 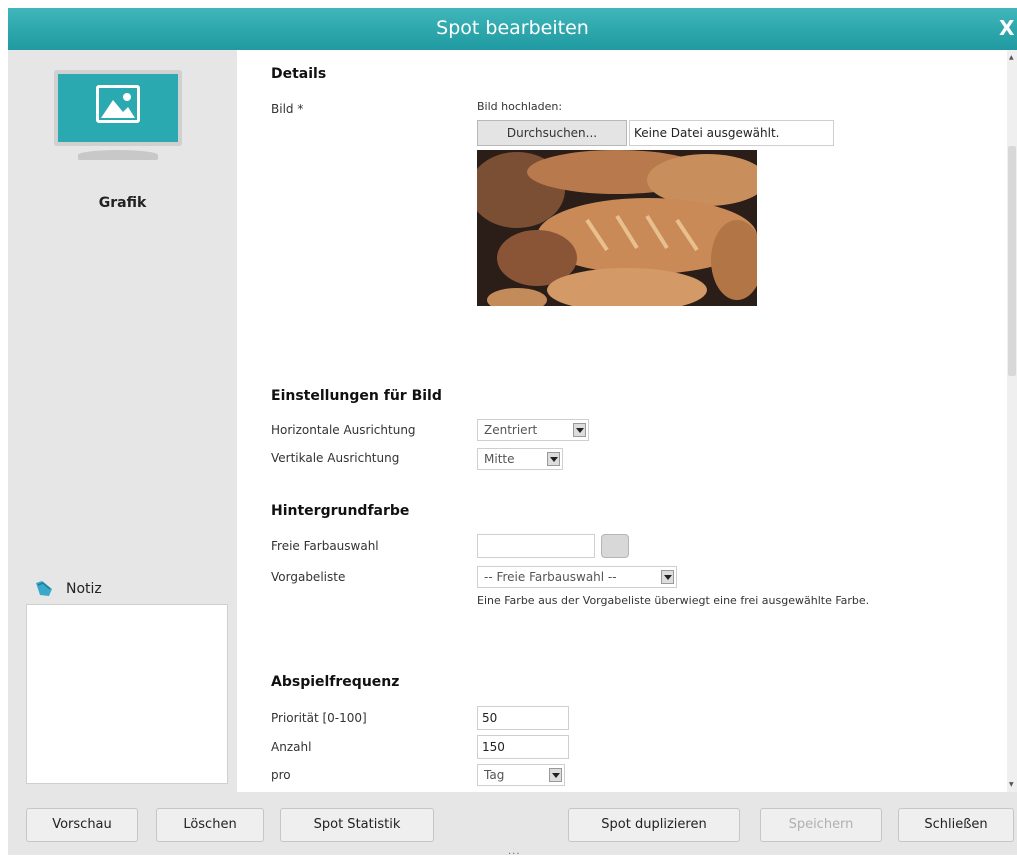 What do you see at coordinates (520, 106) in the screenshot?
I see `upload-label: Bild hochladen:` at bounding box center [520, 106].